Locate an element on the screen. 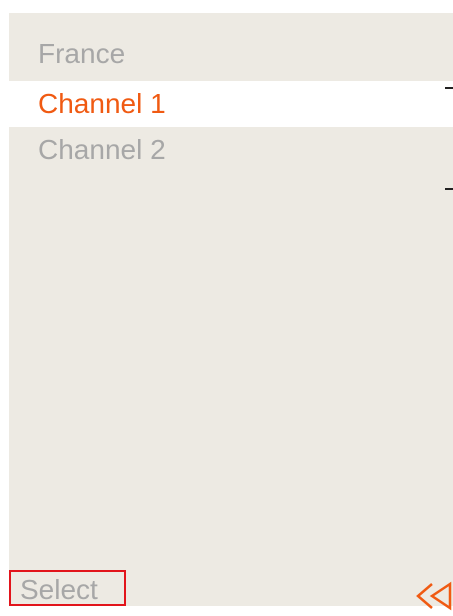 Image resolution: width=453 pixels, height=616 pixels. list-item-label: France is located at coordinates (82, 53).